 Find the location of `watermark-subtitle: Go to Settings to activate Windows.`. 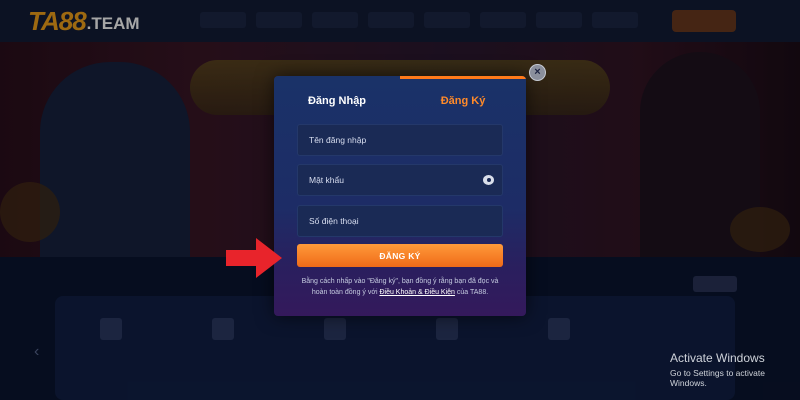

watermark-subtitle: Go to Settings to activate Windows. is located at coordinates (717, 378).